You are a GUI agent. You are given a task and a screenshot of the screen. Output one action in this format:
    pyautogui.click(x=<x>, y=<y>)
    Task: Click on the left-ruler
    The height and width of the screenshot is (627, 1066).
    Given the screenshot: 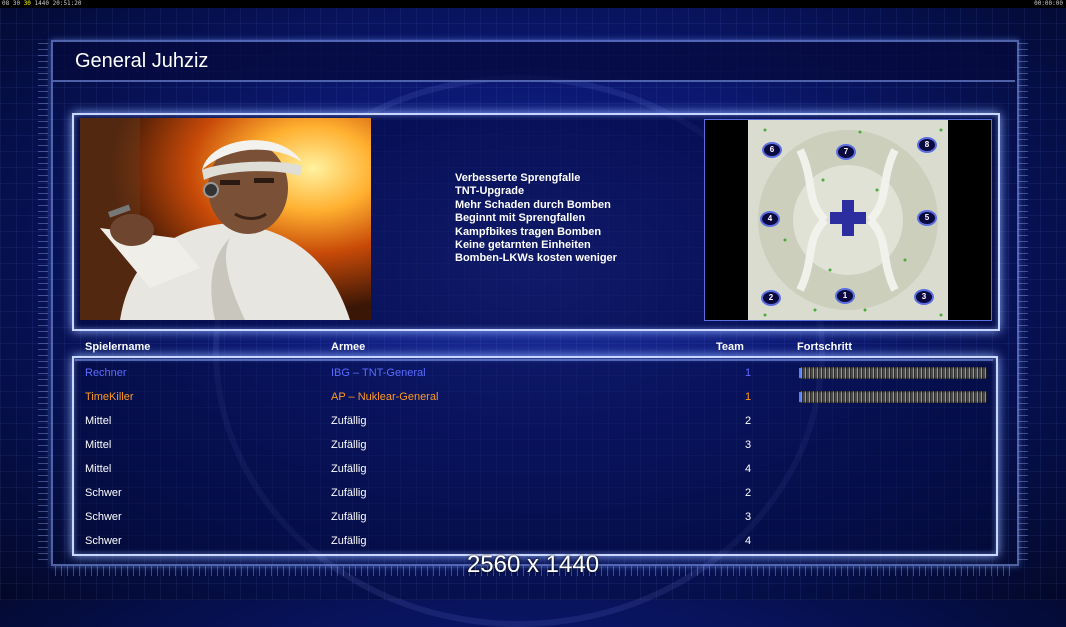 What is the action you would take?
    pyautogui.click(x=43, y=300)
    